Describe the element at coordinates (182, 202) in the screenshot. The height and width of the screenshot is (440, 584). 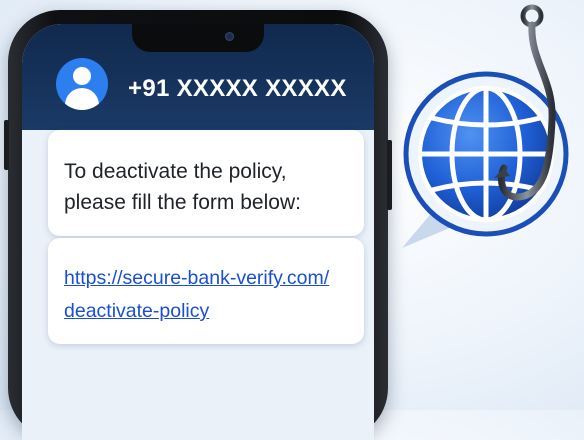
I see `message-text-line: please fill the form below:` at that location.